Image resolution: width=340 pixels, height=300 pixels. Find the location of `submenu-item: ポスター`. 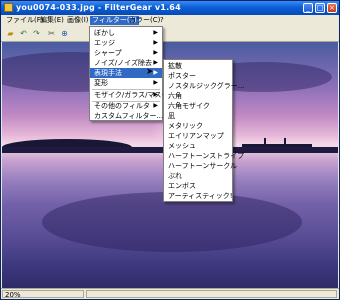

submenu-item: ポスター is located at coordinates (198, 76).